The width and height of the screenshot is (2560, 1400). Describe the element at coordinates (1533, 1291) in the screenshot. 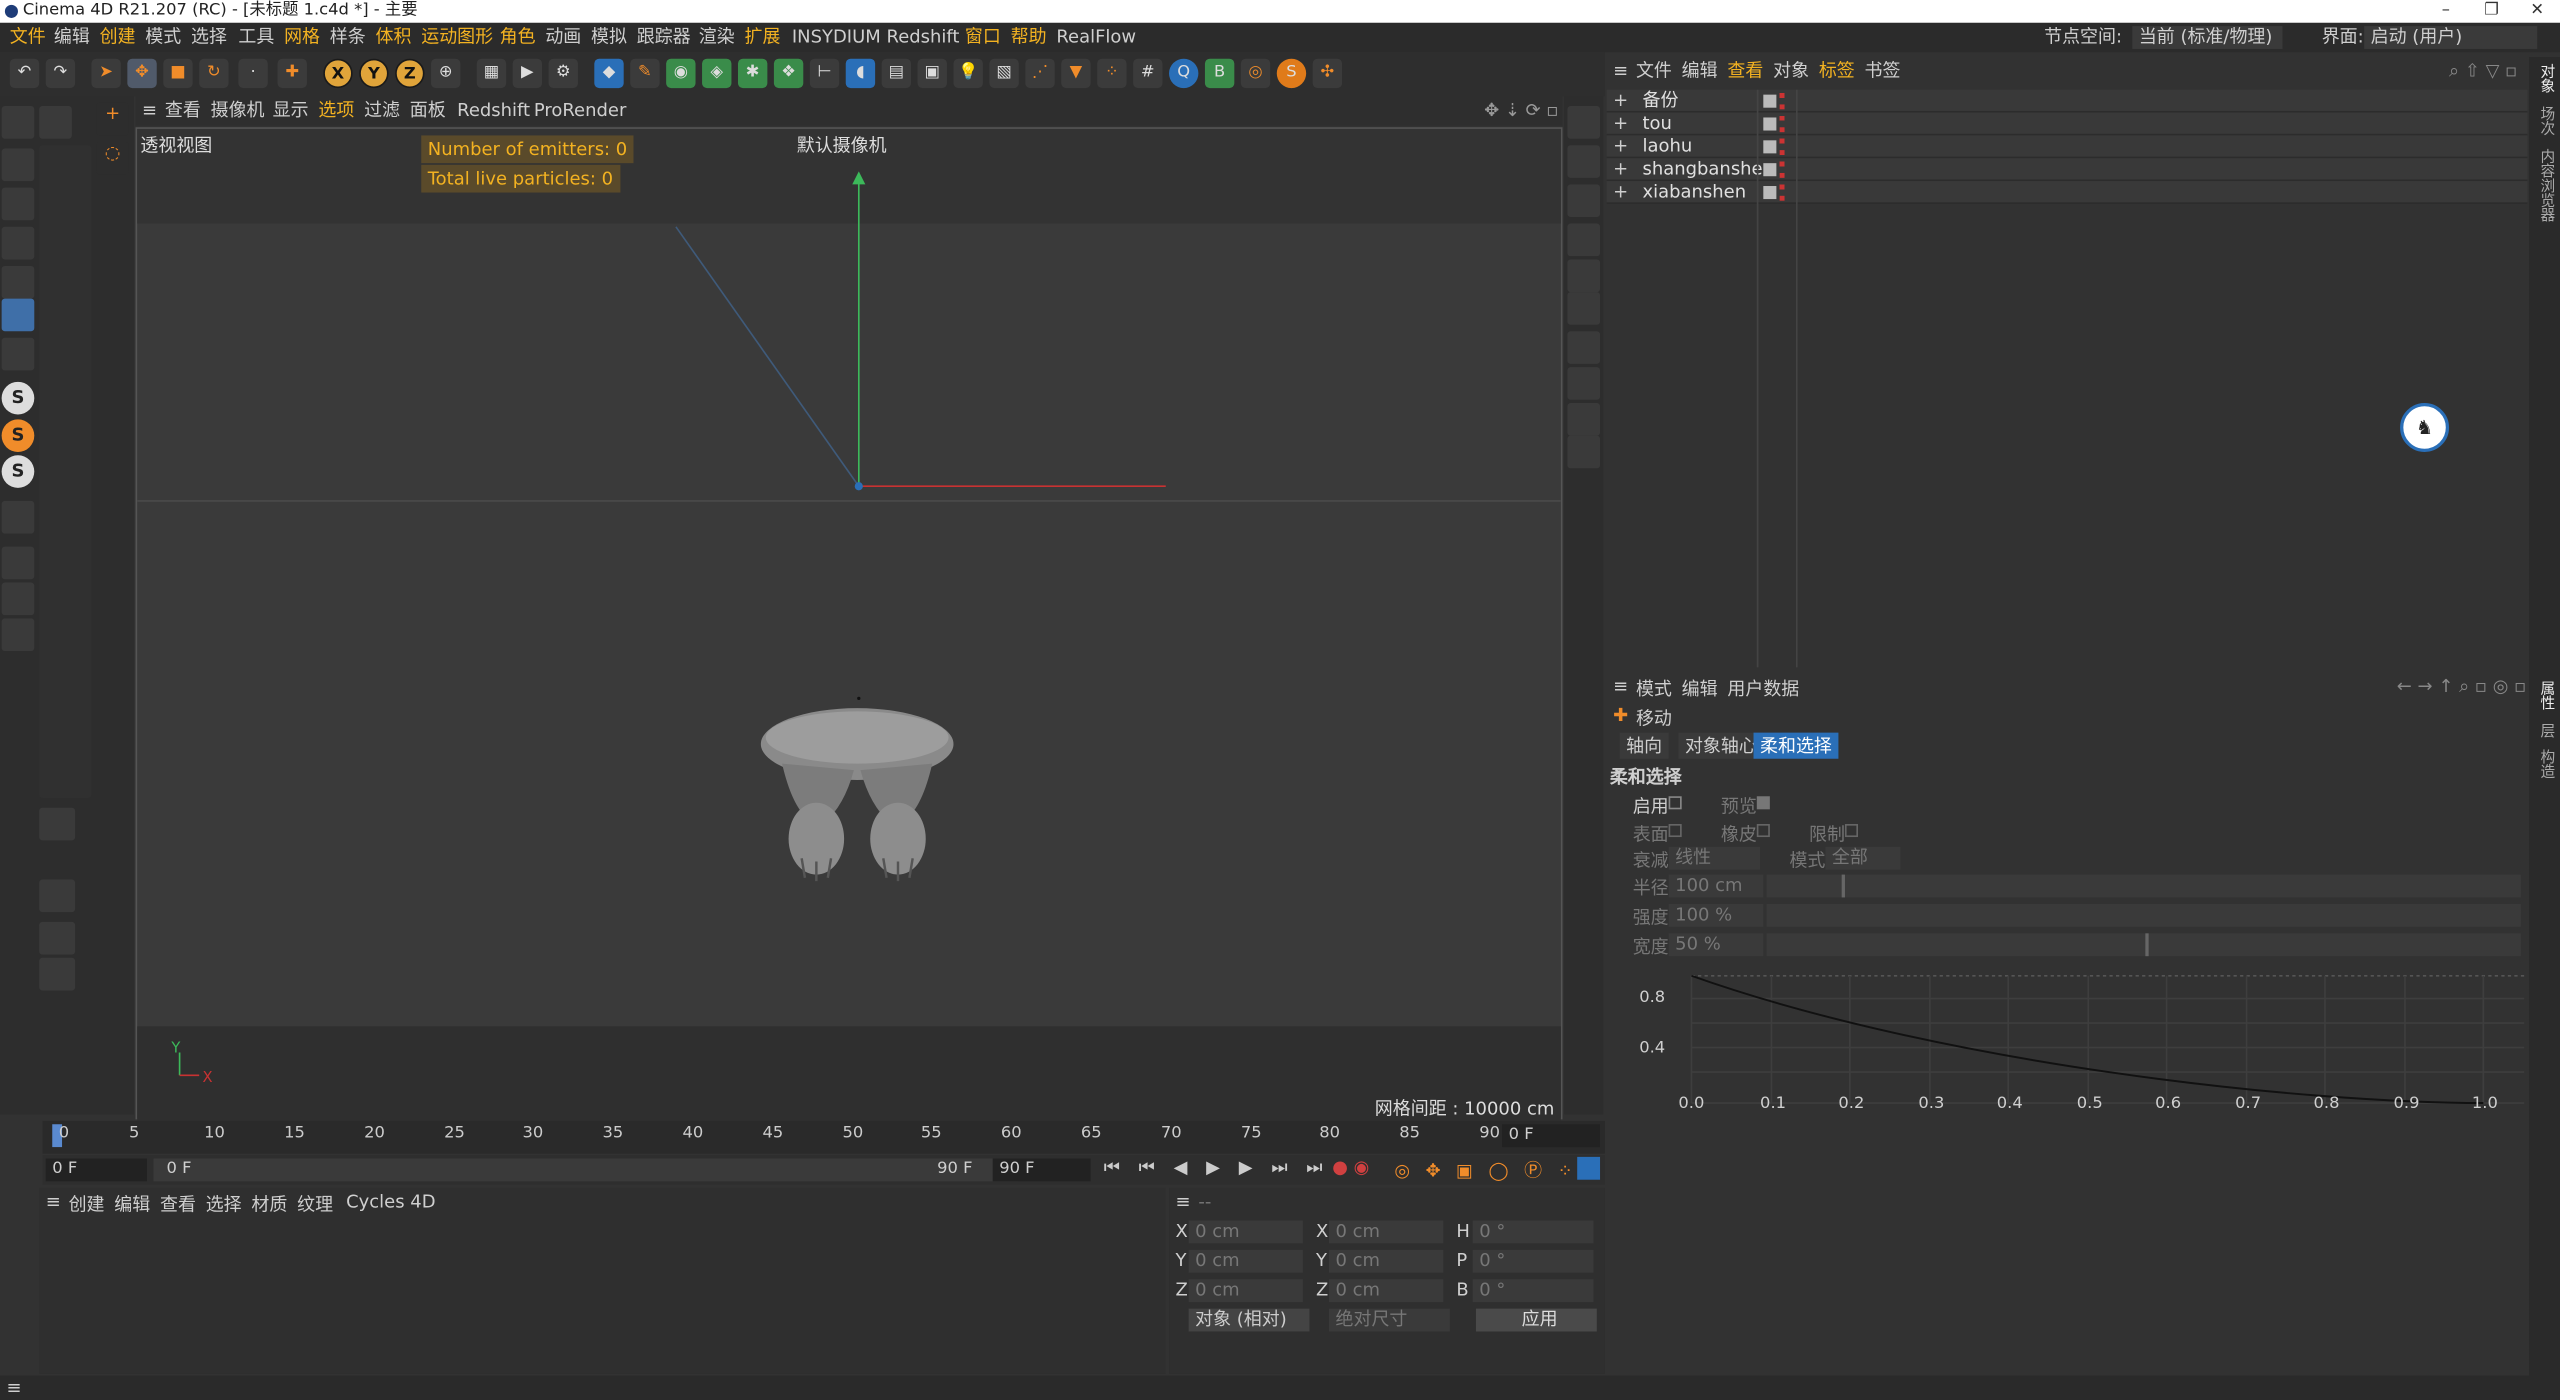

I see `rot-b-field: 0 °` at that location.